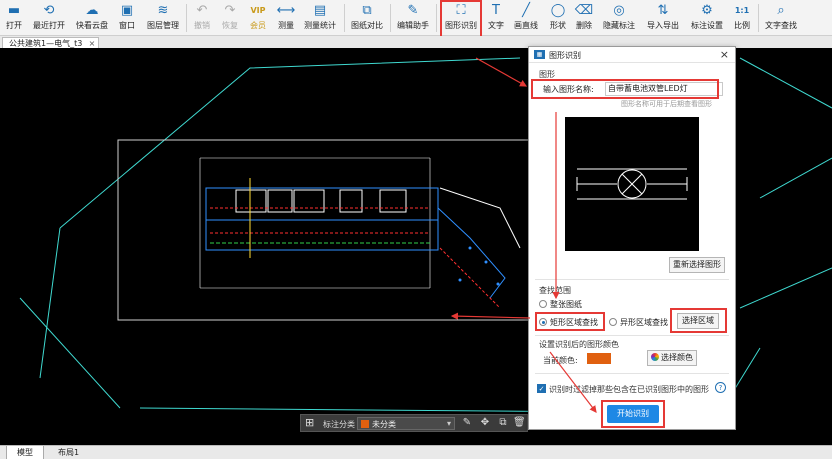 This screenshot has height=459, width=832. Describe the element at coordinates (560, 360) in the screenshot. I see `current-color-label: 当前颜色:` at that location.